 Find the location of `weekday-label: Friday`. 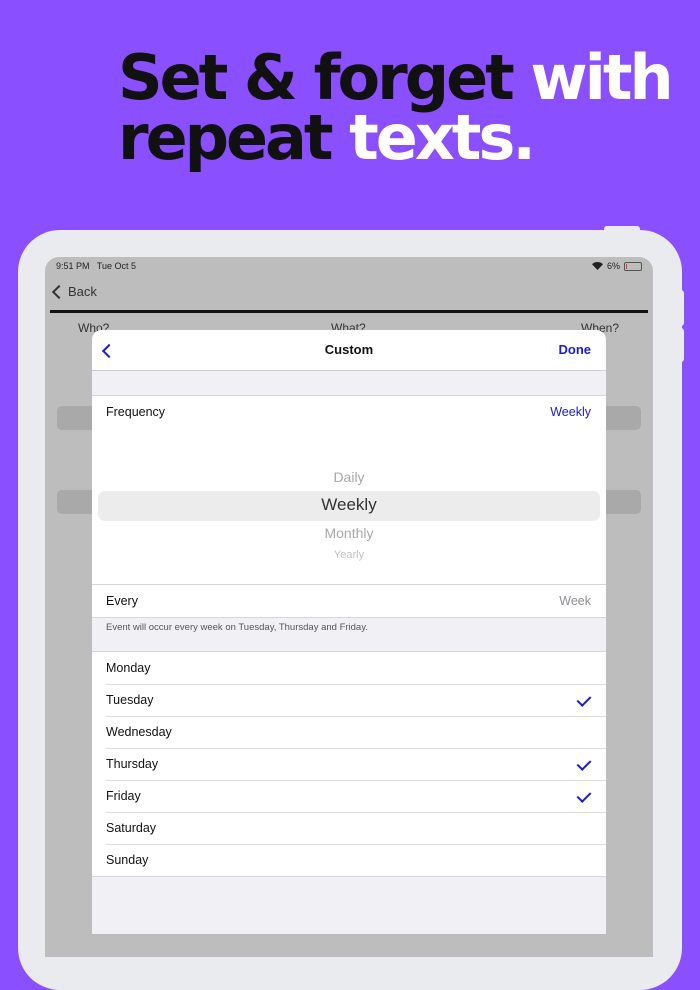

weekday-label: Friday is located at coordinates (123, 796).